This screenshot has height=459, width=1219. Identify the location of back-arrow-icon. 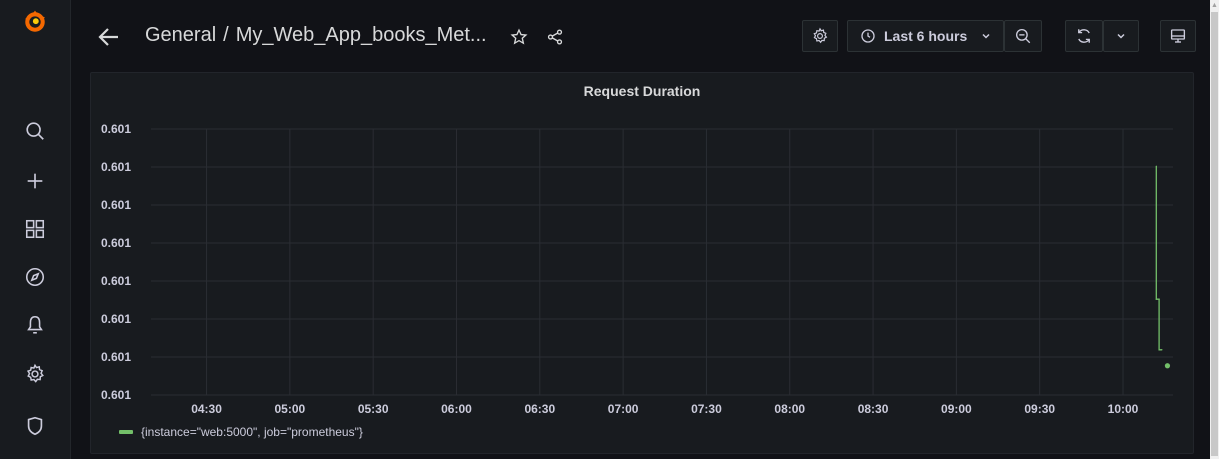
(109, 37).